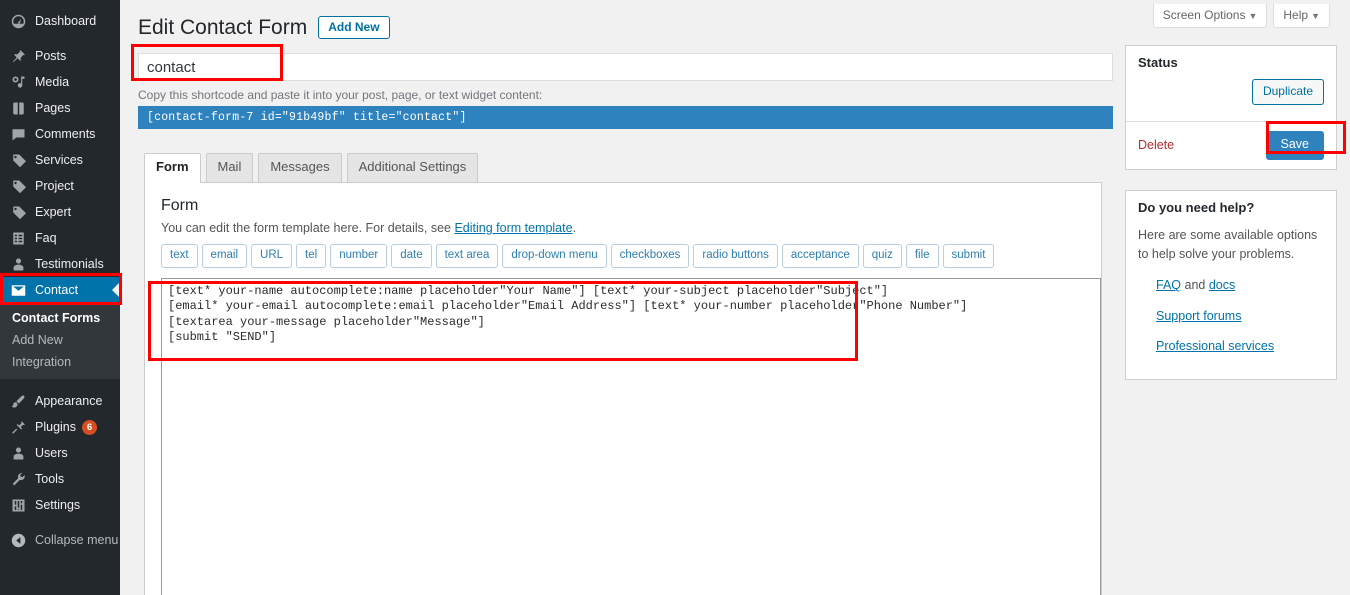  Describe the element at coordinates (69, 401) in the screenshot. I see `sidebar-item-label: Appearance` at that location.